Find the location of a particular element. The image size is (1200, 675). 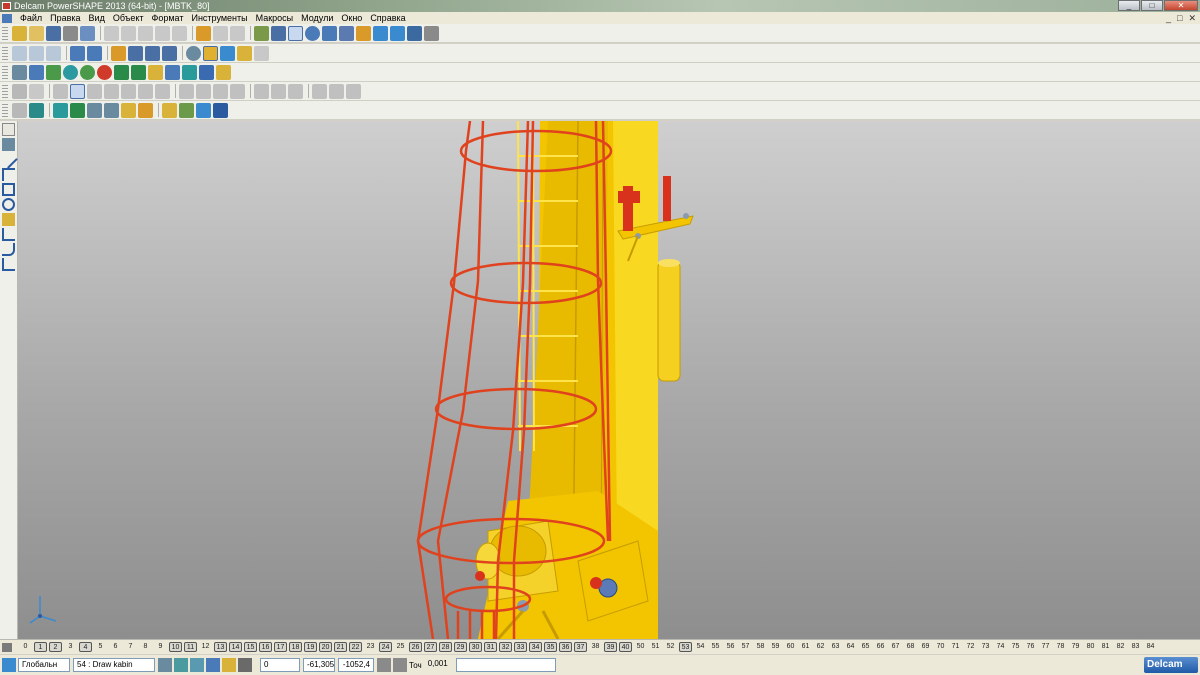

level-button: 83 is located at coordinates (1135, 647).